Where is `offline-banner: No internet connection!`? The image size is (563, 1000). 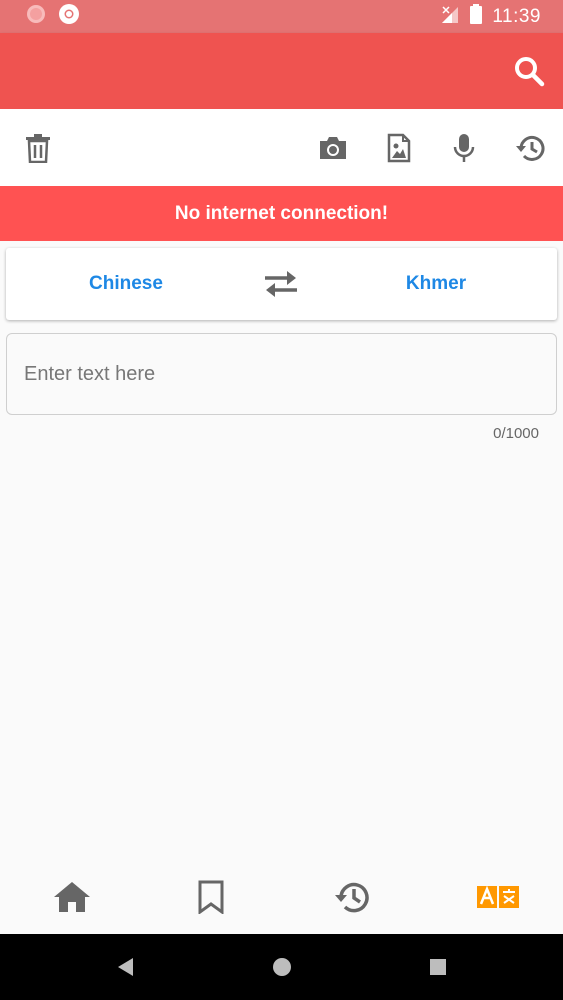 offline-banner: No internet connection! is located at coordinates (281, 213).